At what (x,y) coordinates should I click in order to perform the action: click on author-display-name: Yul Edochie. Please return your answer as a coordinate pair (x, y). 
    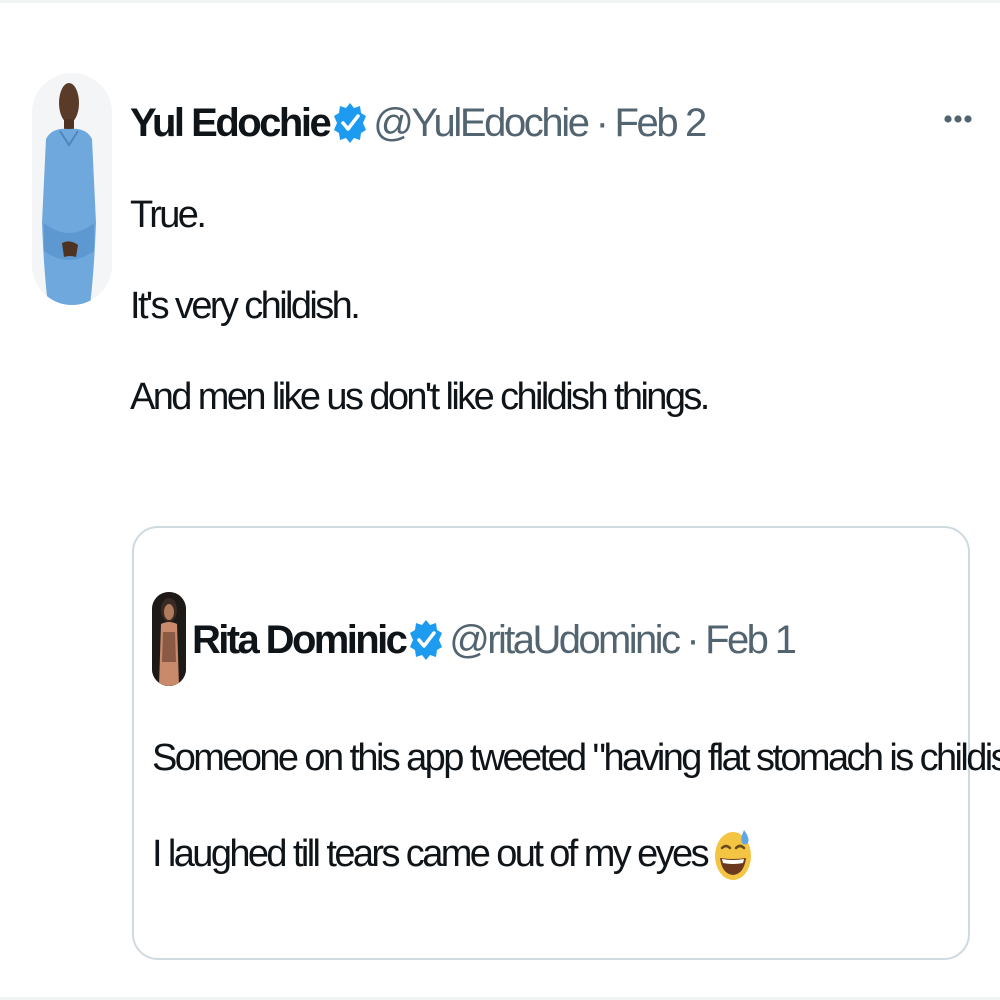
    Looking at the image, I should click on (231, 123).